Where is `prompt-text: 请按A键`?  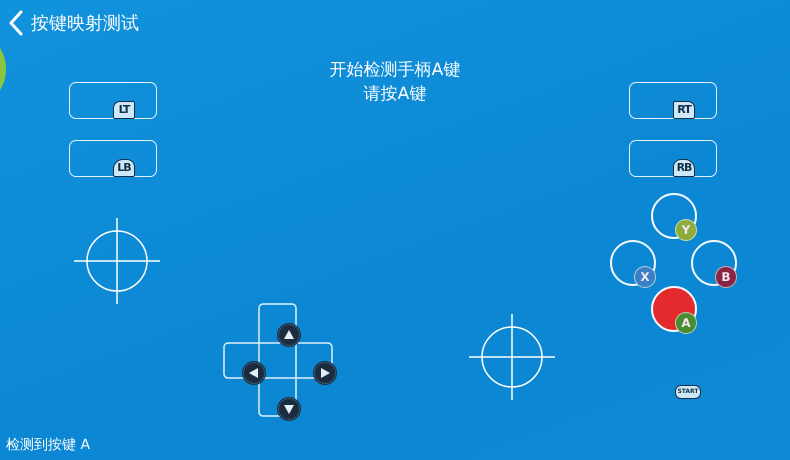
prompt-text: 请按A键 is located at coordinates (395, 94).